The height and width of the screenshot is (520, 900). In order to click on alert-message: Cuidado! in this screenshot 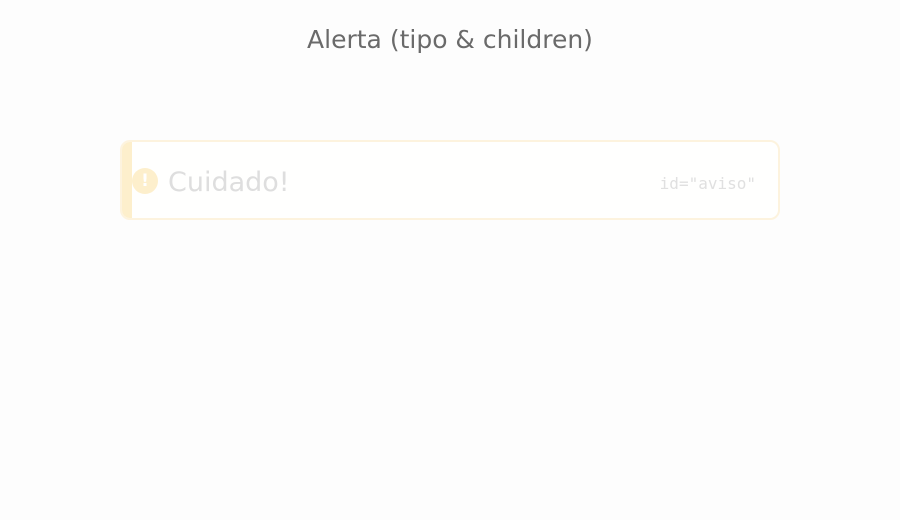, I will do `click(229, 182)`.